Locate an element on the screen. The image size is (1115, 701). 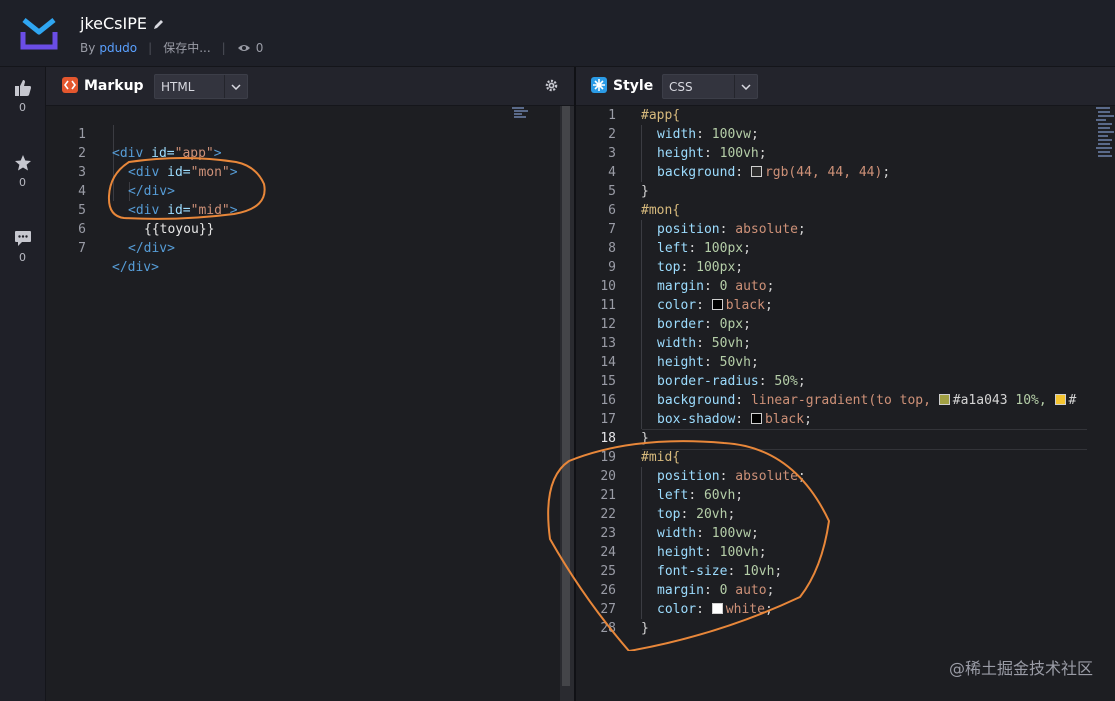
line-number: 26 is located at coordinates (608, 590).